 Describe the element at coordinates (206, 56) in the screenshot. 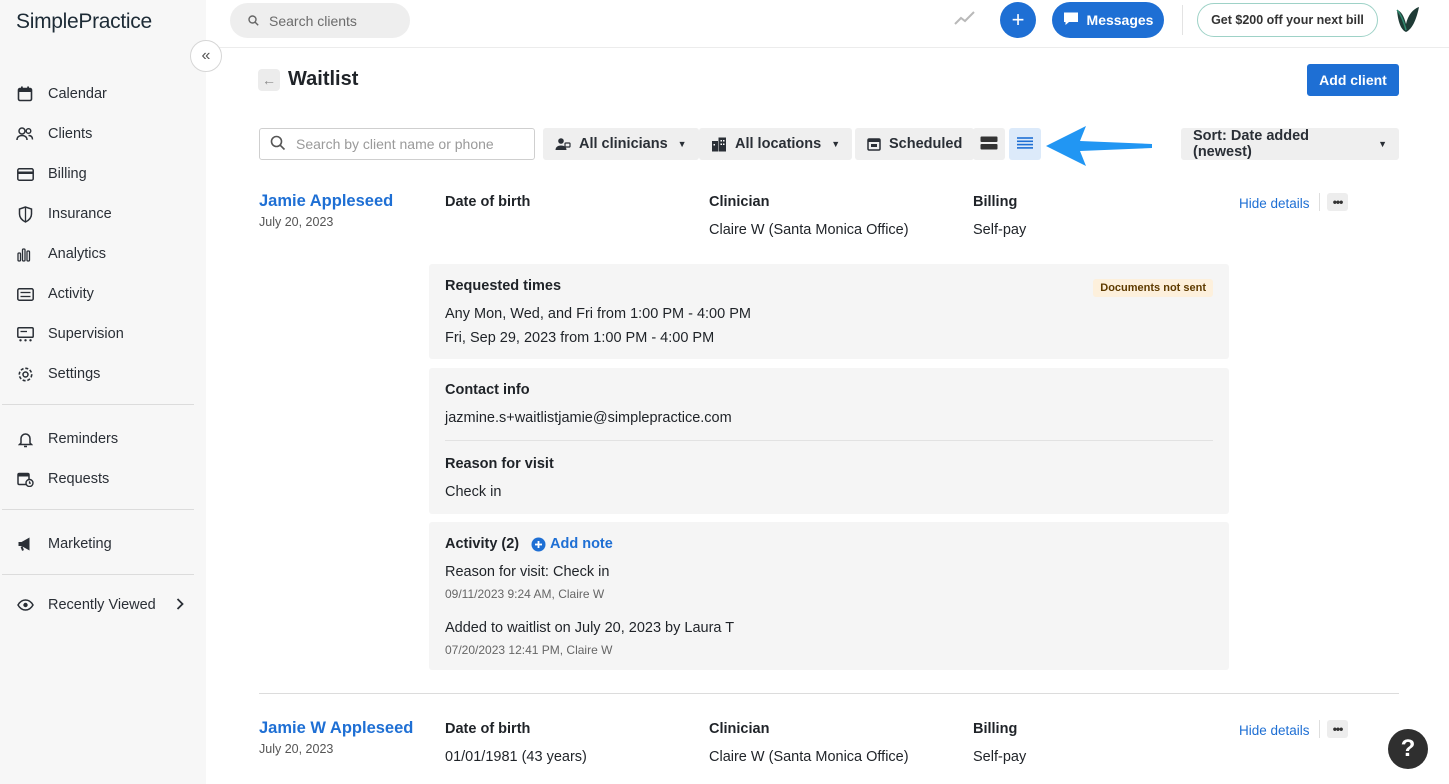

I see `sidebar-collapse-button: «` at that location.